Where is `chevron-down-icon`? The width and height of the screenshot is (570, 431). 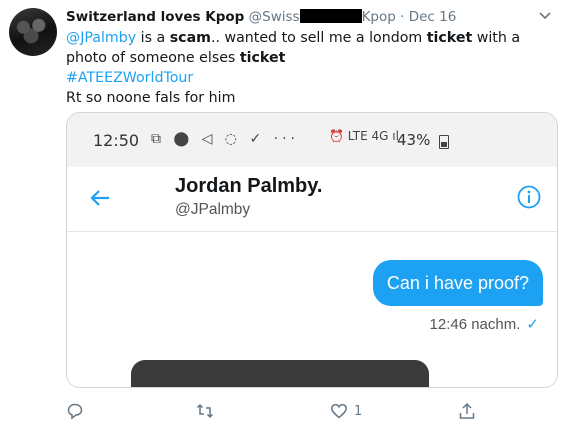
chevron-down-icon is located at coordinates (545, 15).